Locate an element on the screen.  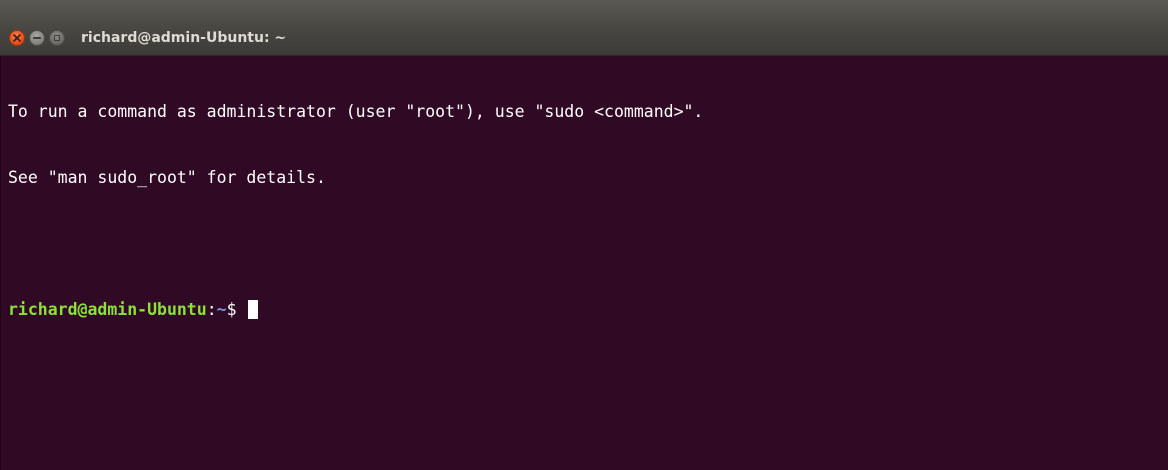
minimize-button is located at coordinates (37, 38).